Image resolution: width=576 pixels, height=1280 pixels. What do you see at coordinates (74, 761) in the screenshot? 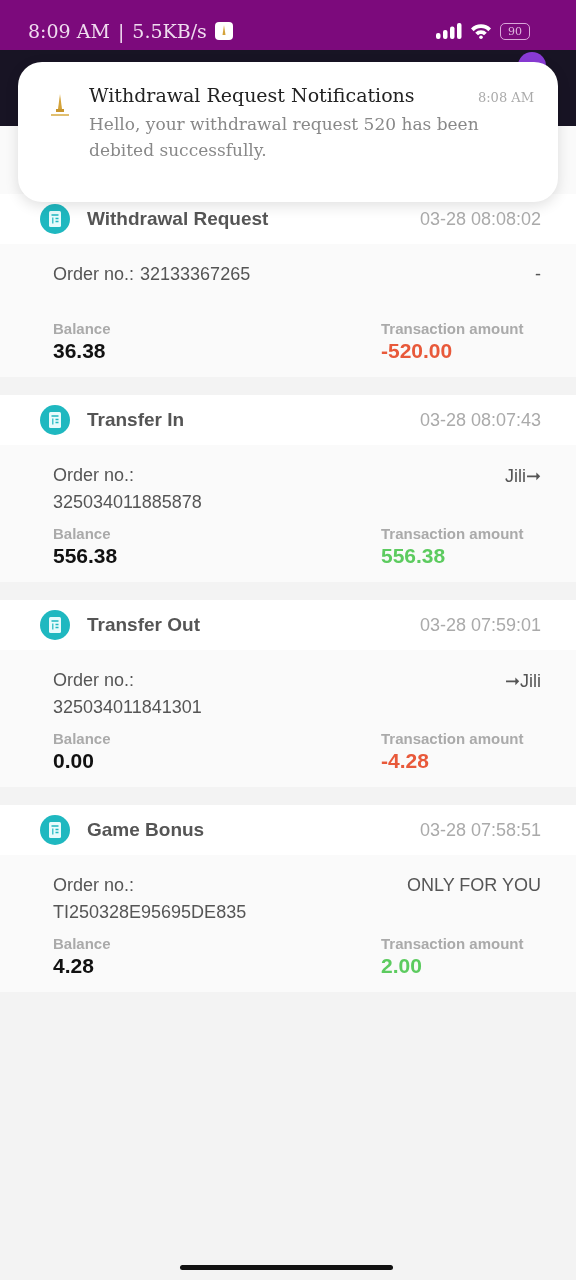
I see `balance-value: 0.00` at bounding box center [74, 761].